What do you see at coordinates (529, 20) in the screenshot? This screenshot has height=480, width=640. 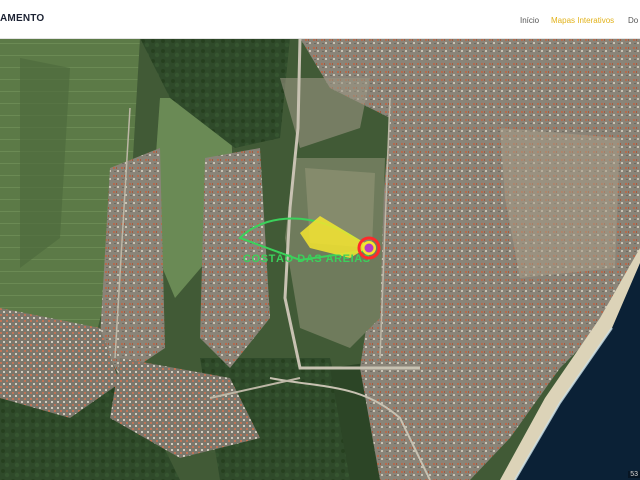 I see `nav-link-inicio: Início` at bounding box center [529, 20].